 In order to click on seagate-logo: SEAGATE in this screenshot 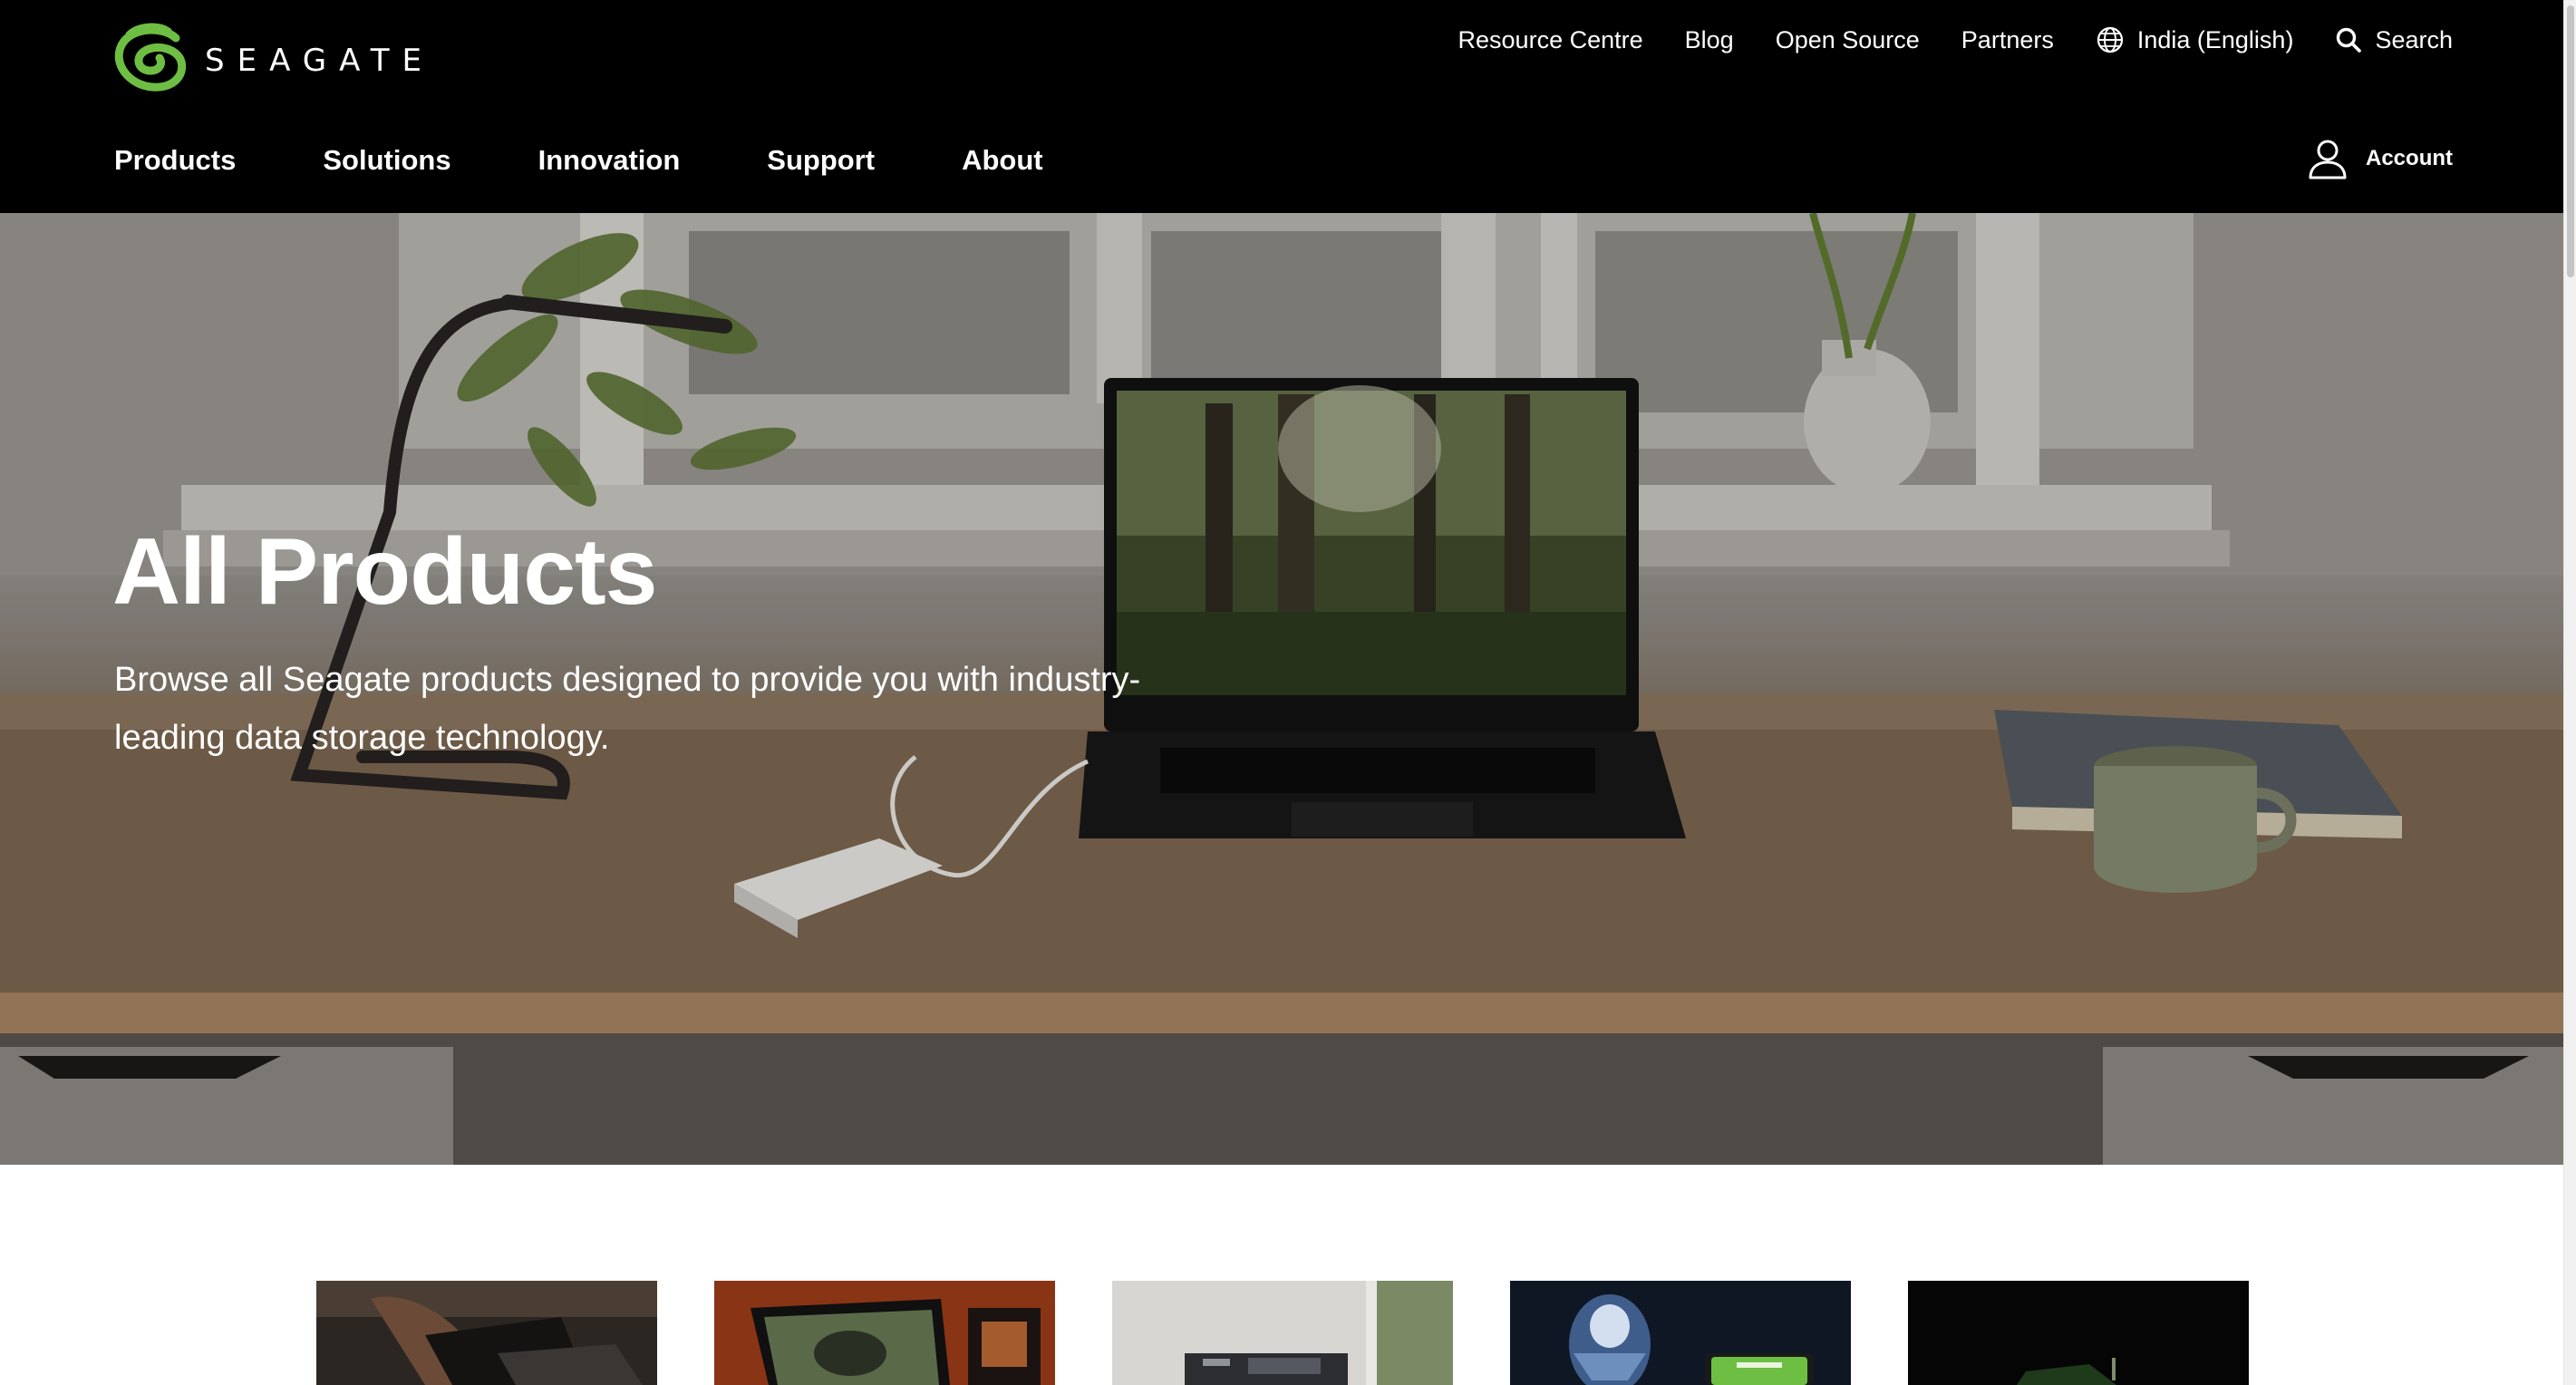, I will do `click(273, 58)`.